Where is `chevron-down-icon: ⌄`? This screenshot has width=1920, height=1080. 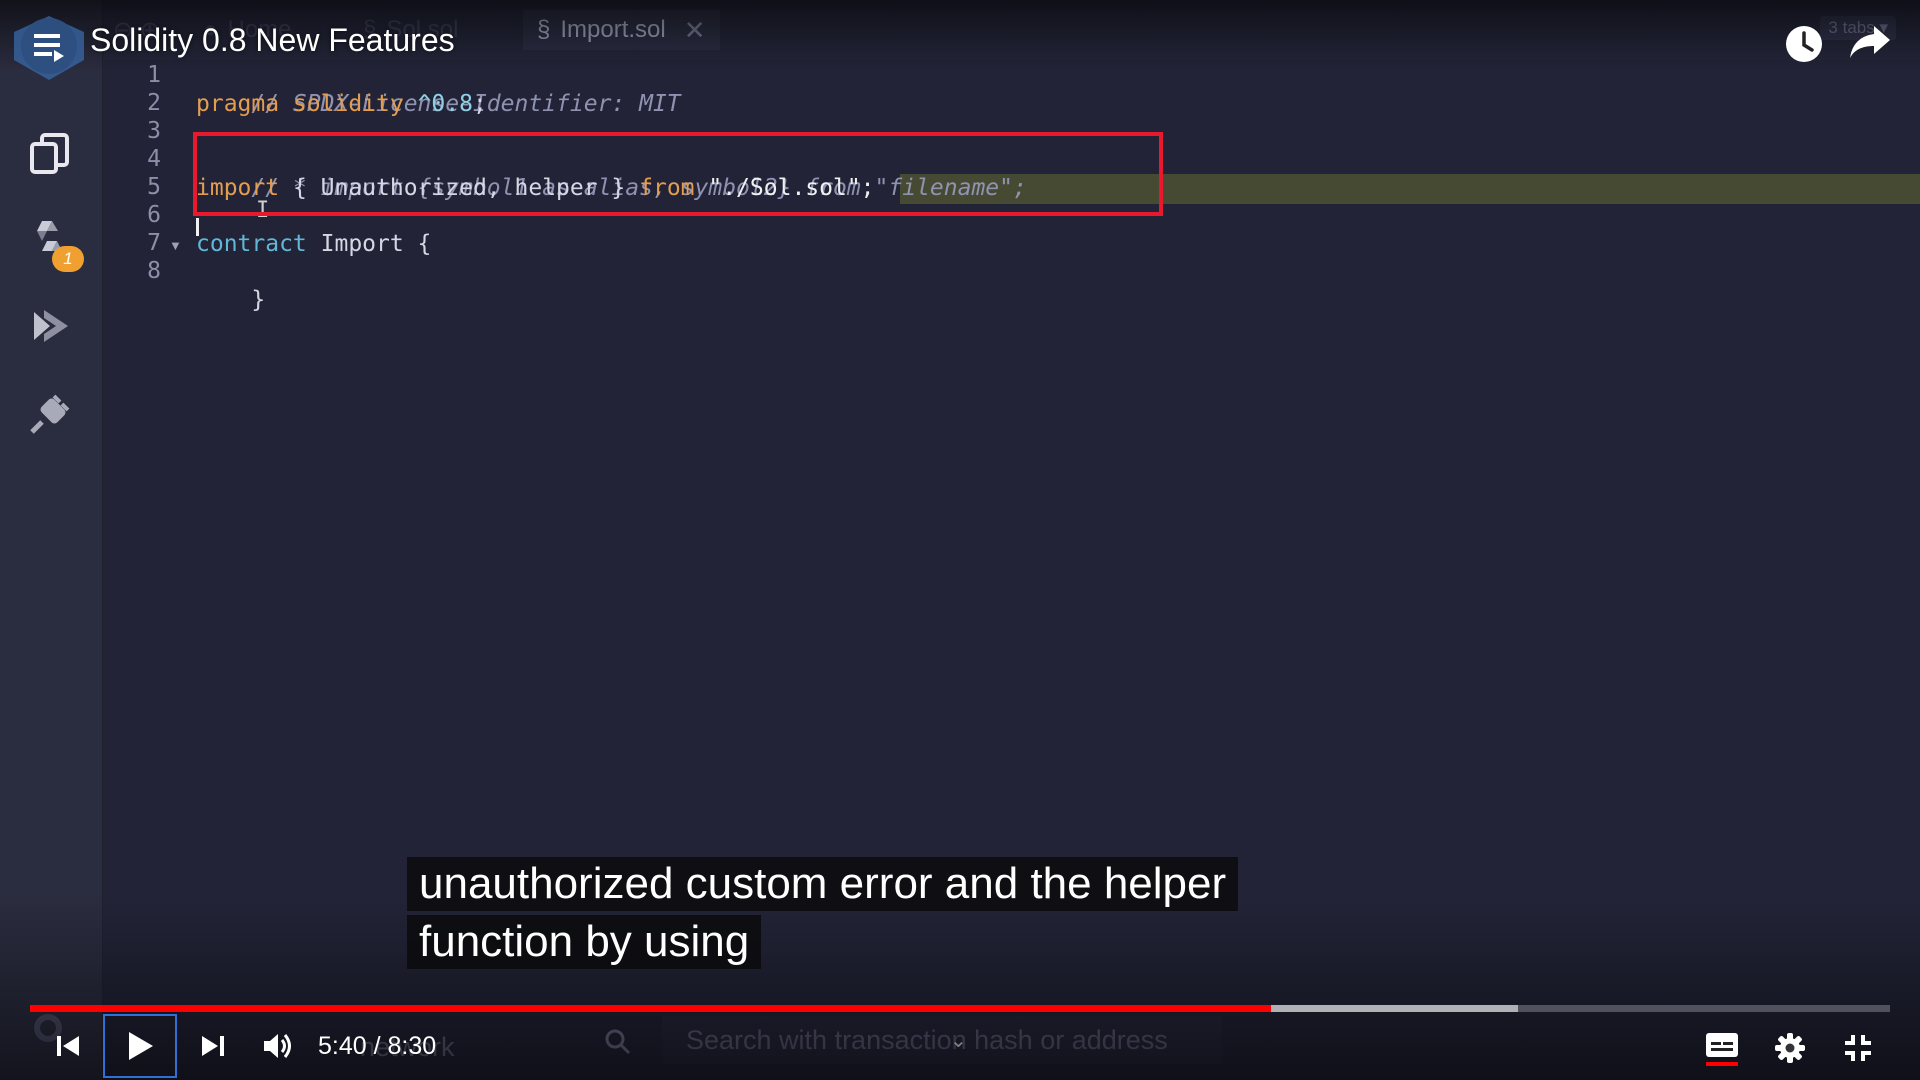
chevron-down-icon: ⌄ is located at coordinates (958, 1040).